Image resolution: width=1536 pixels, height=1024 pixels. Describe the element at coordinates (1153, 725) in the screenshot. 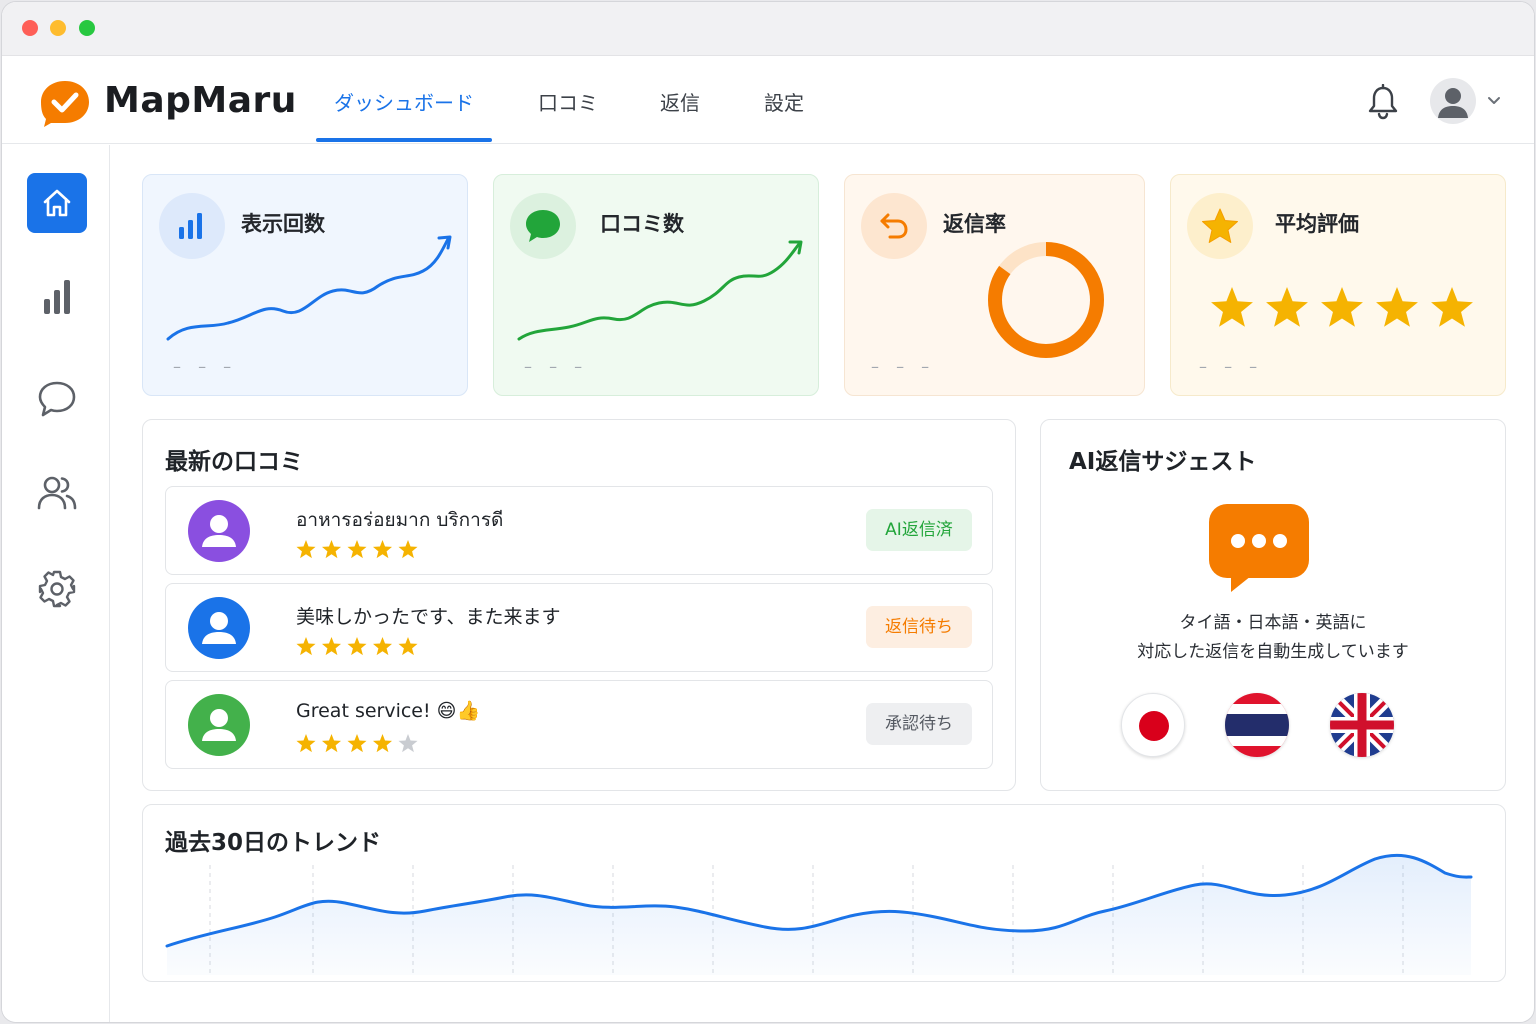

I see `japan-flag-icon` at that location.